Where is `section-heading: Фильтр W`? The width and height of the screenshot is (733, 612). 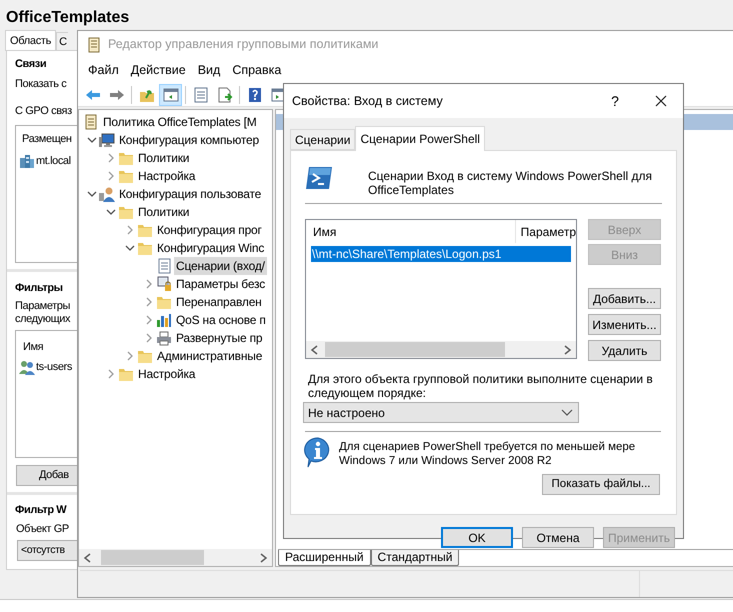 section-heading: Фильтр W is located at coordinates (40, 510).